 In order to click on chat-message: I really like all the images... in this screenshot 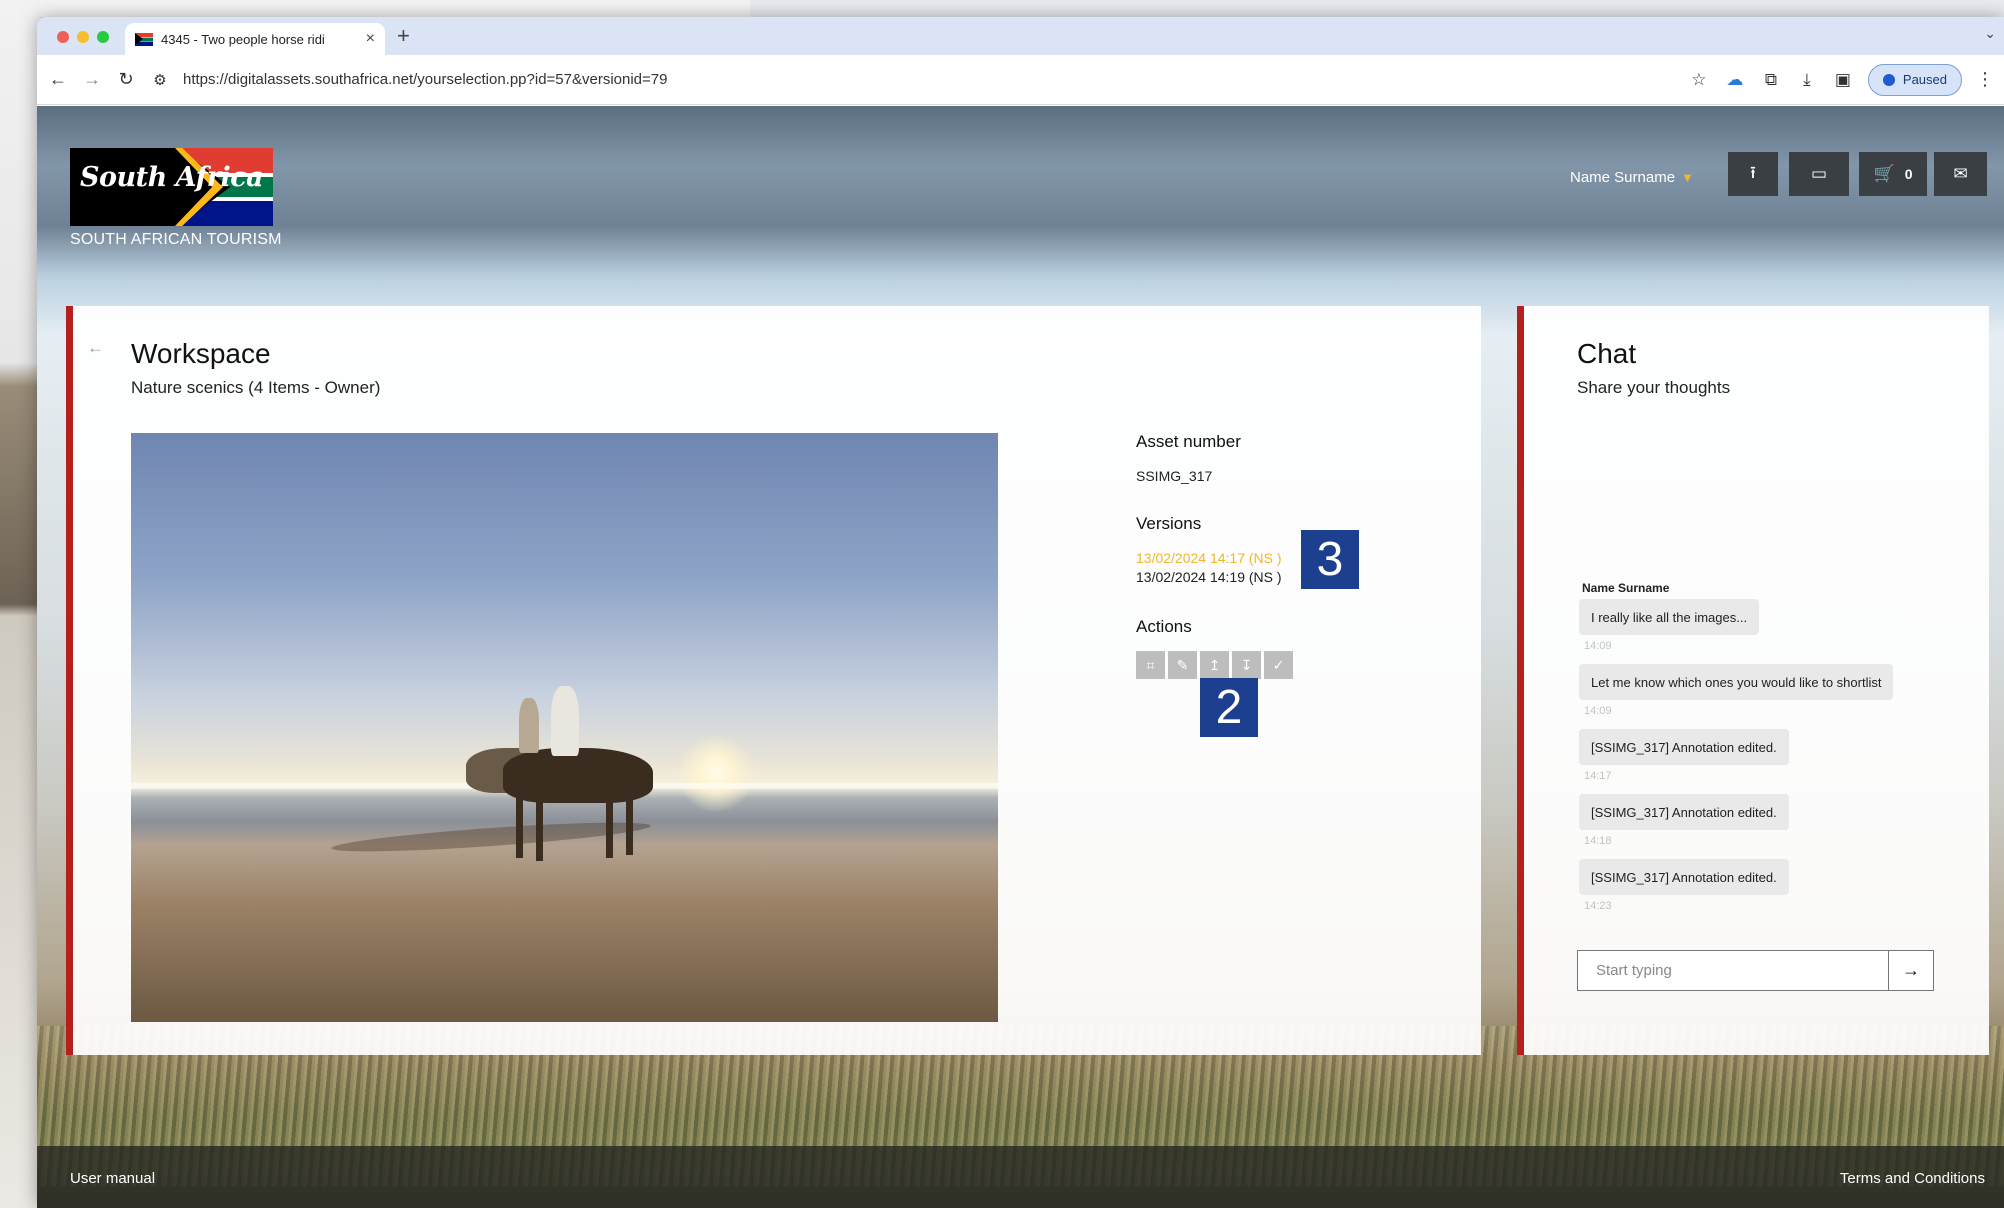, I will do `click(1669, 617)`.